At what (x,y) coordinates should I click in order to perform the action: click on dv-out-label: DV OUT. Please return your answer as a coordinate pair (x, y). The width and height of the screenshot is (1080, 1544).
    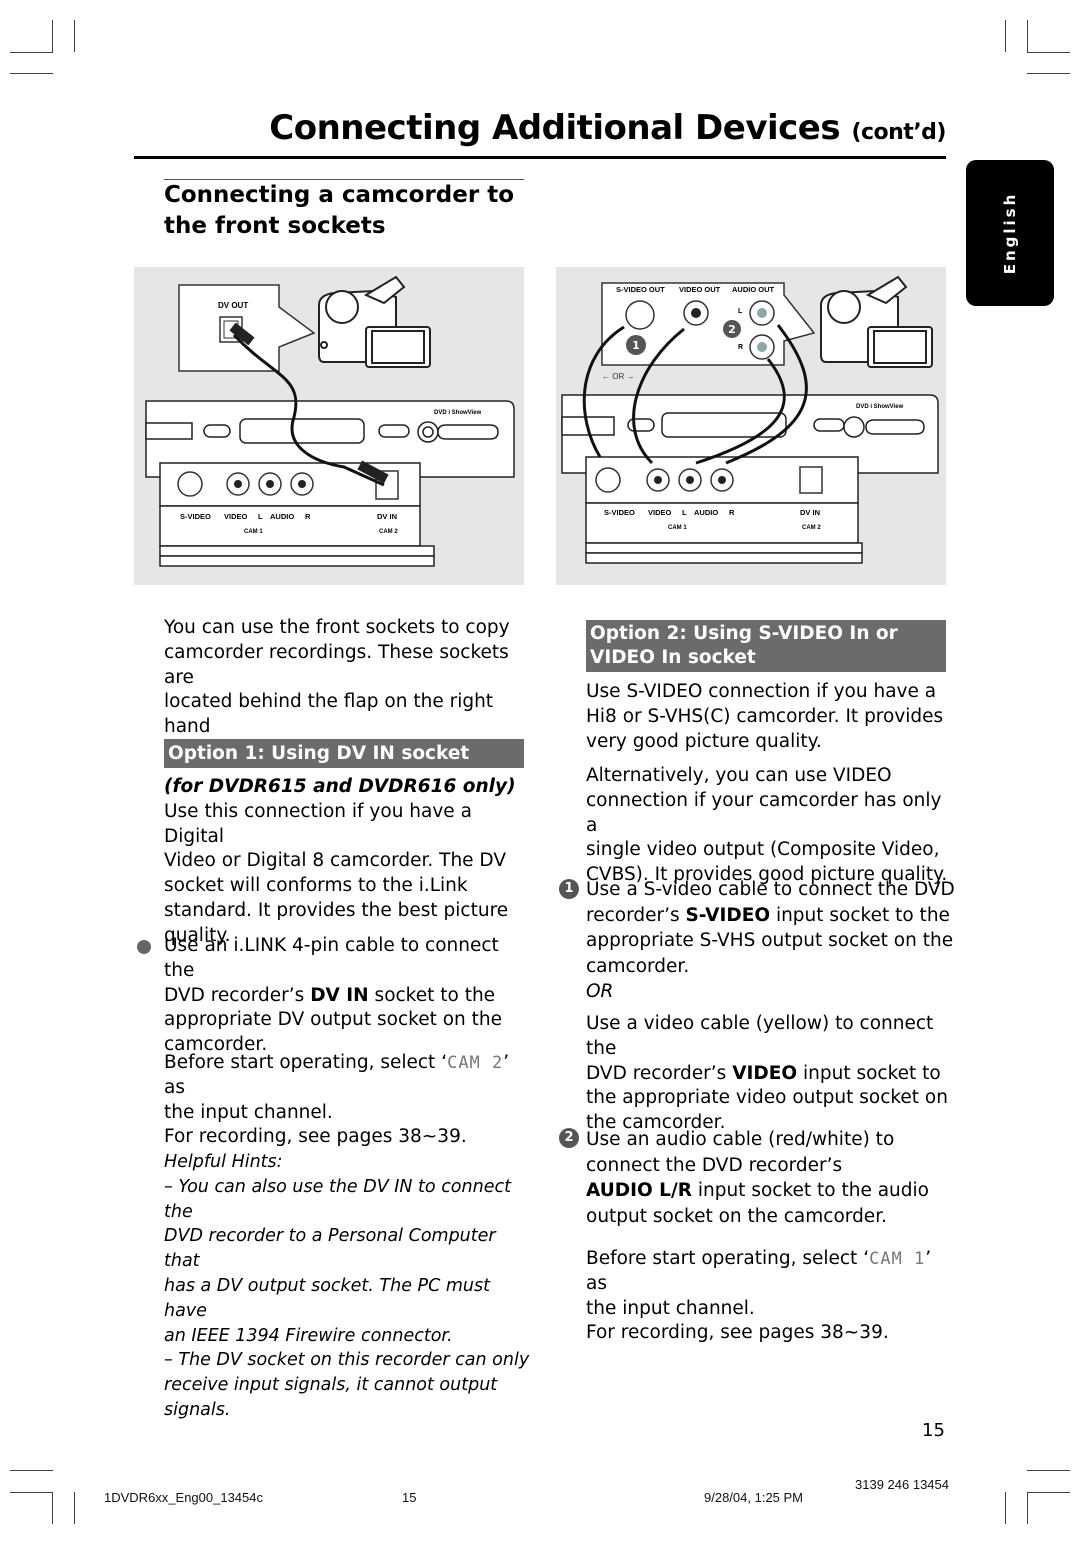
    Looking at the image, I should click on (233, 305).